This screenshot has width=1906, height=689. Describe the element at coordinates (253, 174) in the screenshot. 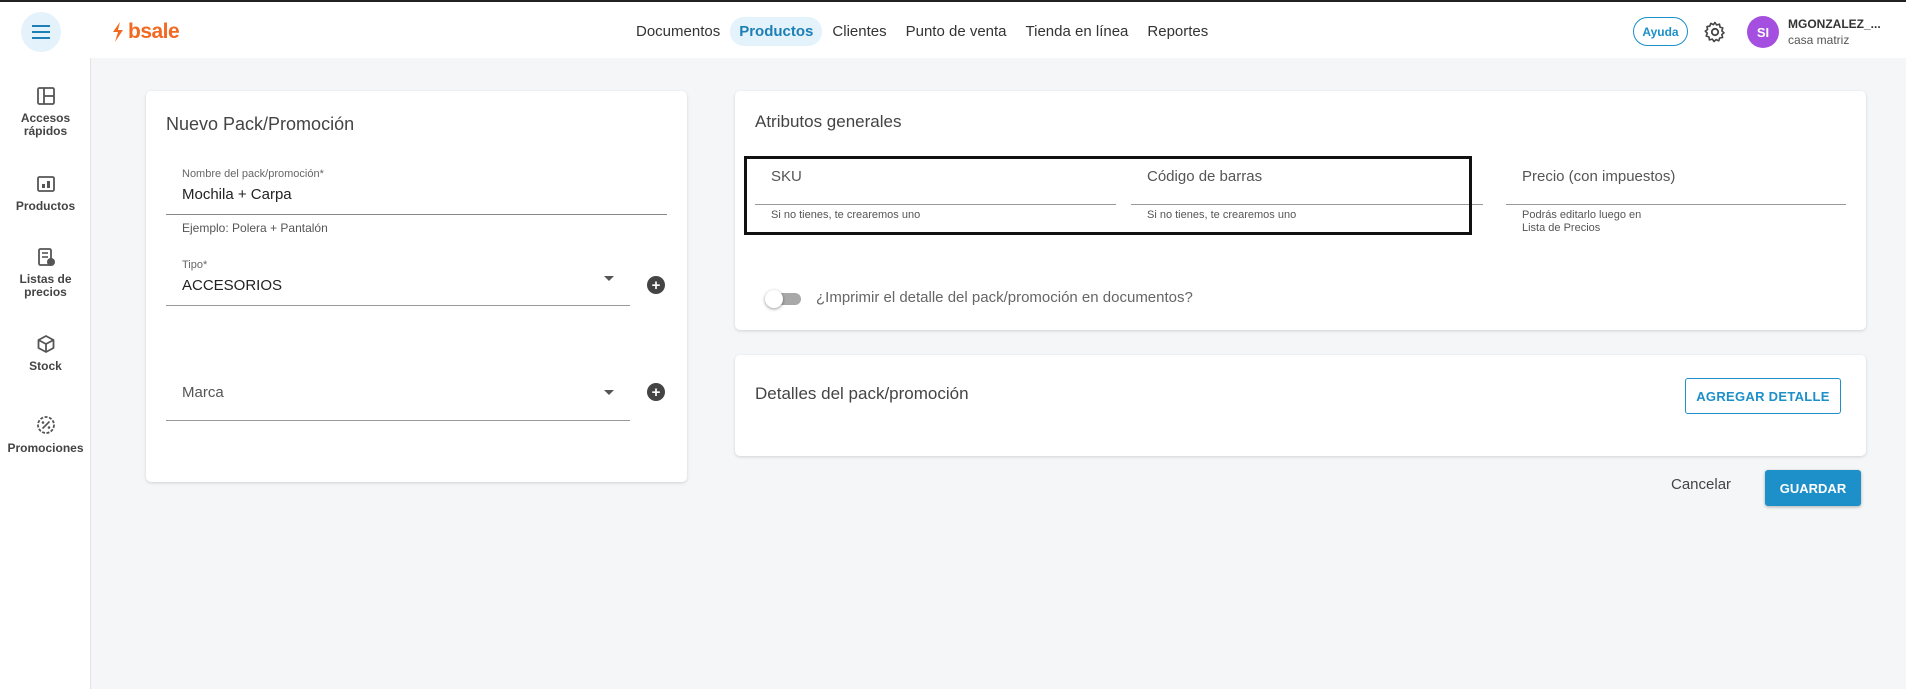

I see `pack-name-label: Nombre del pack/promoción*` at that location.